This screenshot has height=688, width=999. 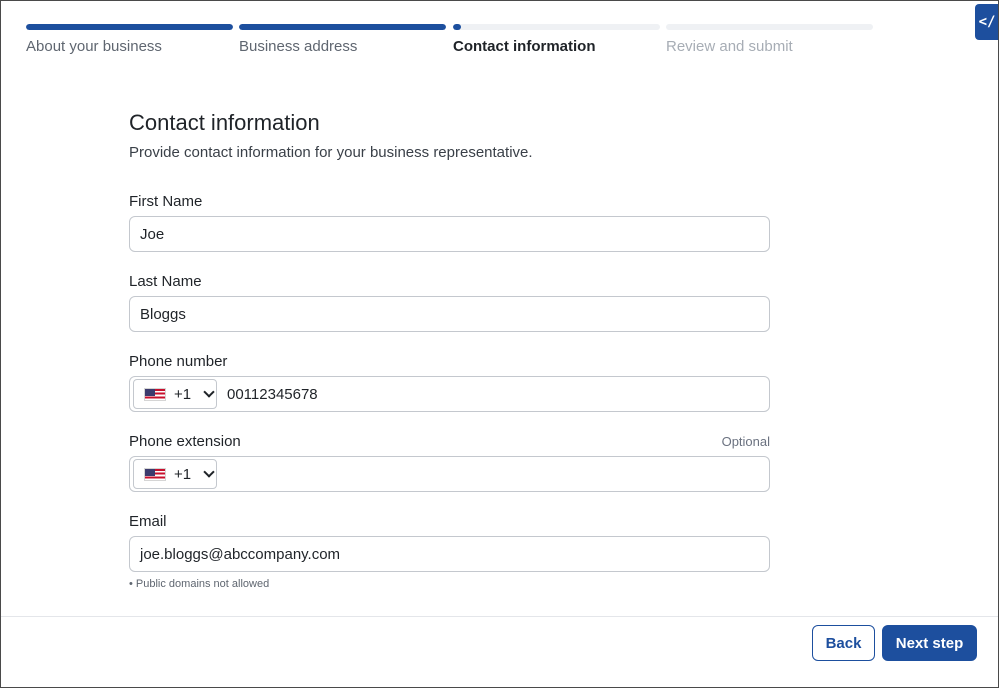 I want to click on phone-number-field: Phone number +1 00112345678, so click(x=449, y=382).